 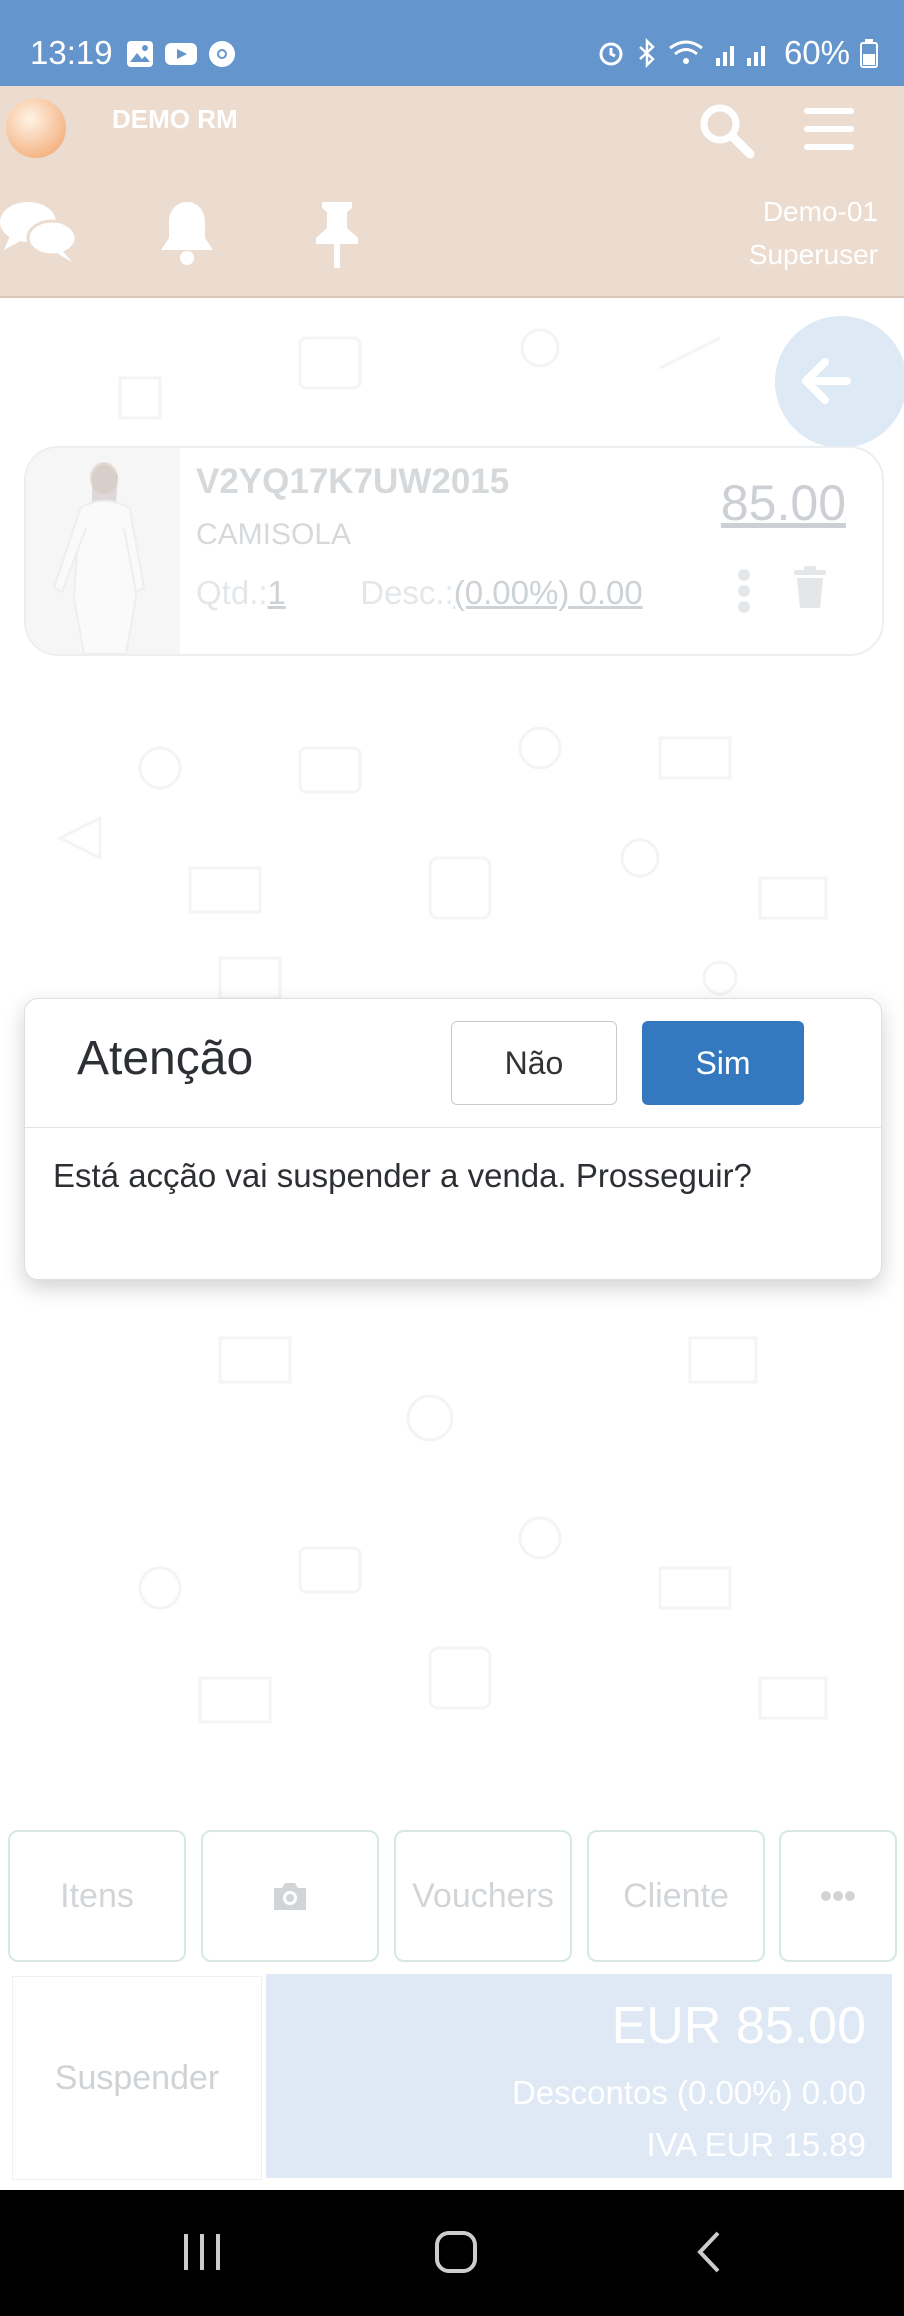 What do you see at coordinates (869, 53) in the screenshot?
I see `battery-icon` at bounding box center [869, 53].